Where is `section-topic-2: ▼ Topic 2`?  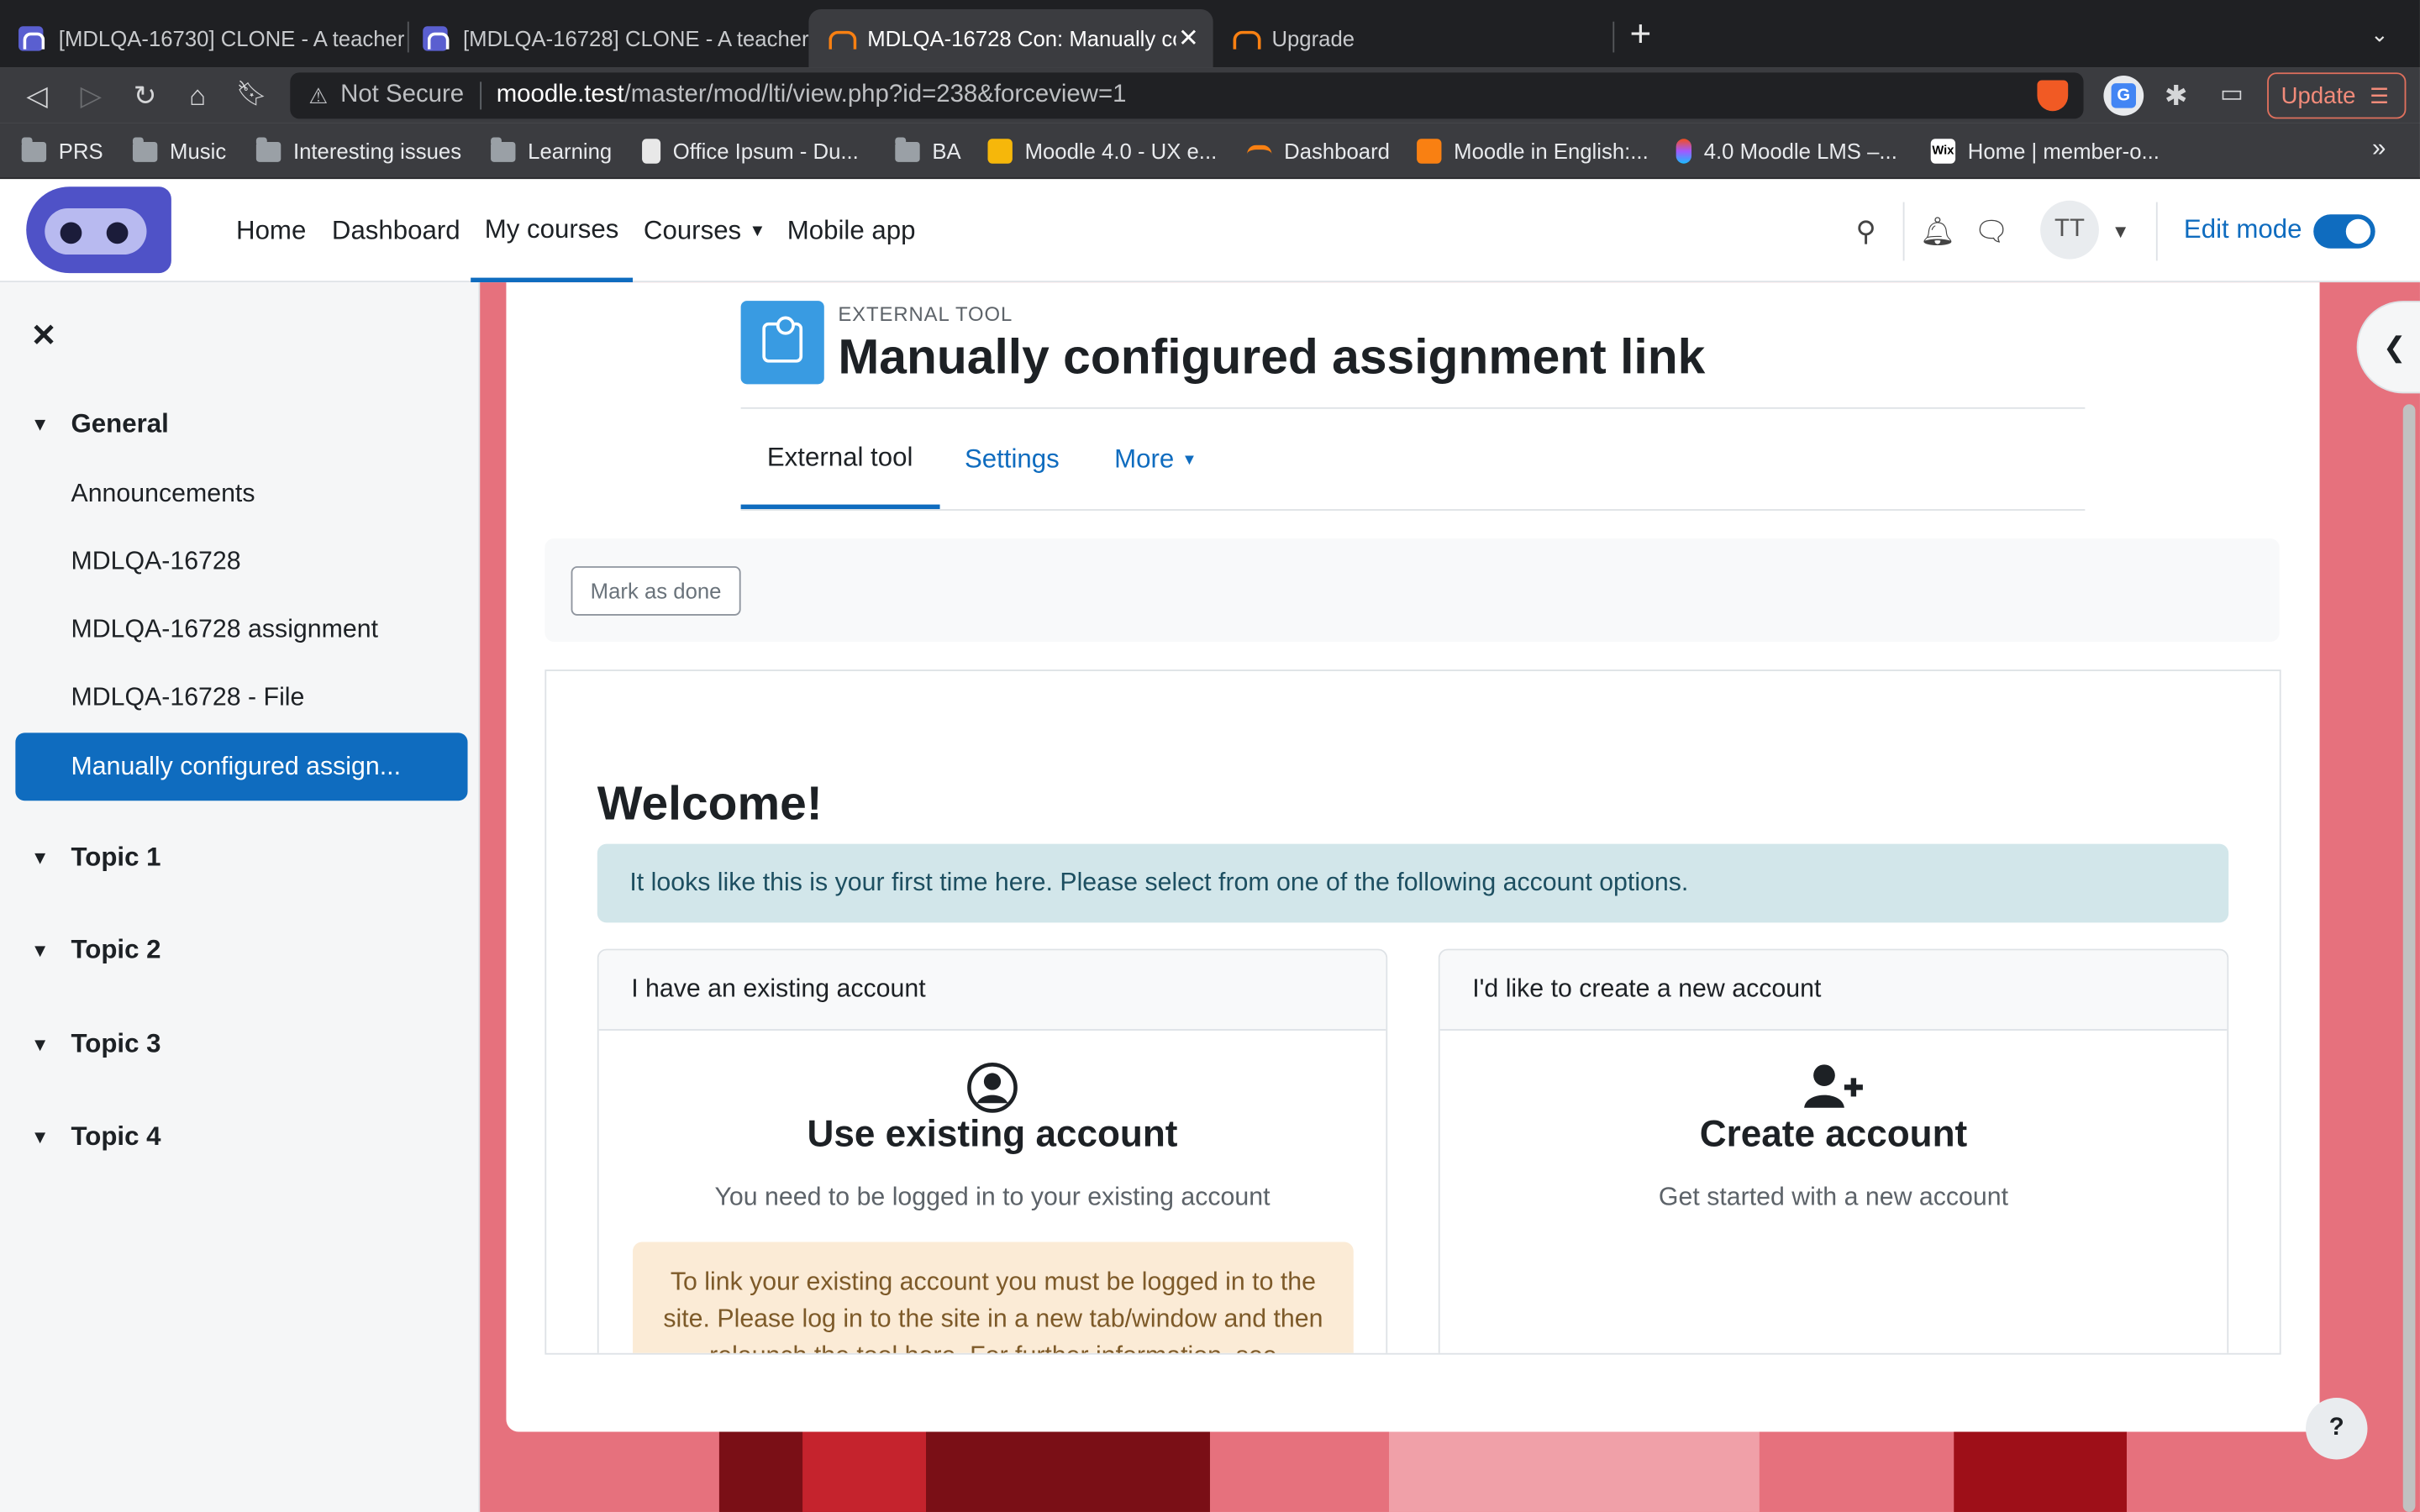
section-topic-2: ▼ Topic 2 is located at coordinates (96, 950).